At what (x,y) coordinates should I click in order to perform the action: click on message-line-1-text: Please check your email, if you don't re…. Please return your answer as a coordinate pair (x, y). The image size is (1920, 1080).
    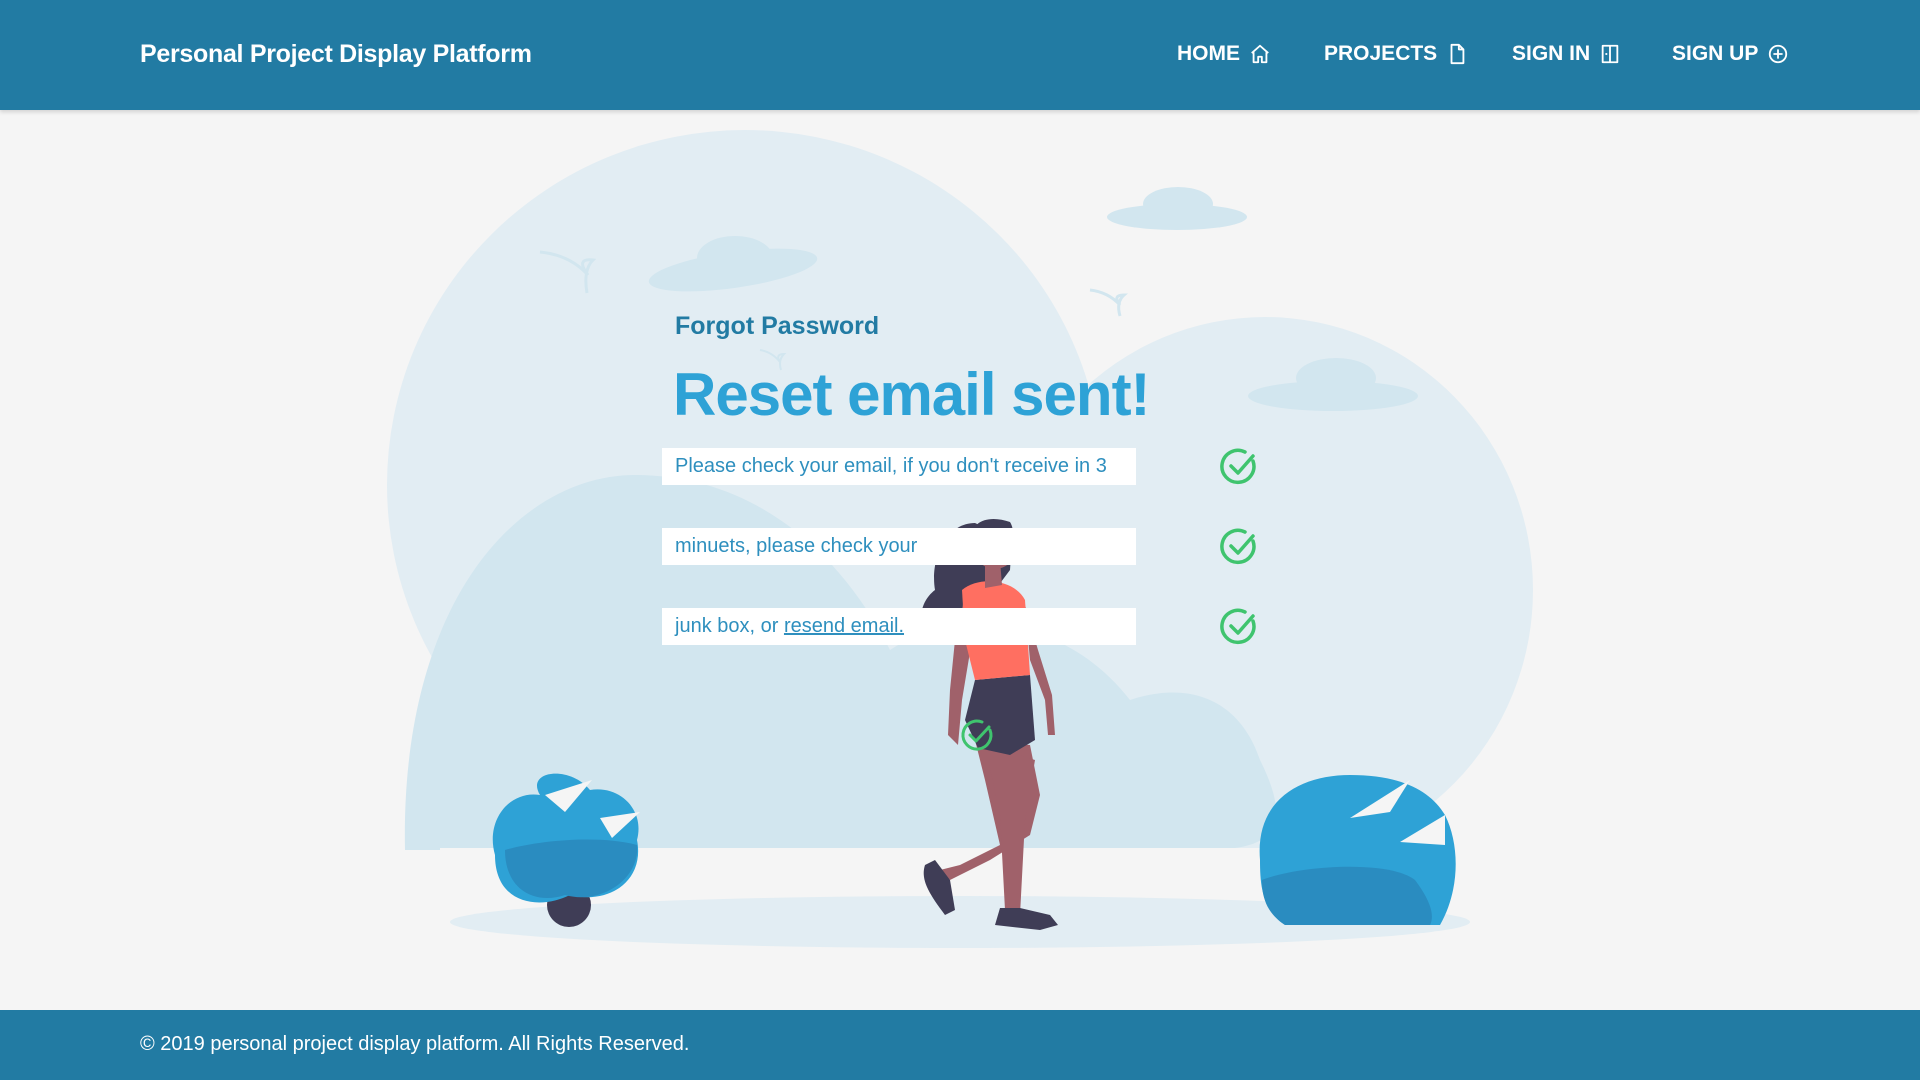
    Looking at the image, I should click on (891, 466).